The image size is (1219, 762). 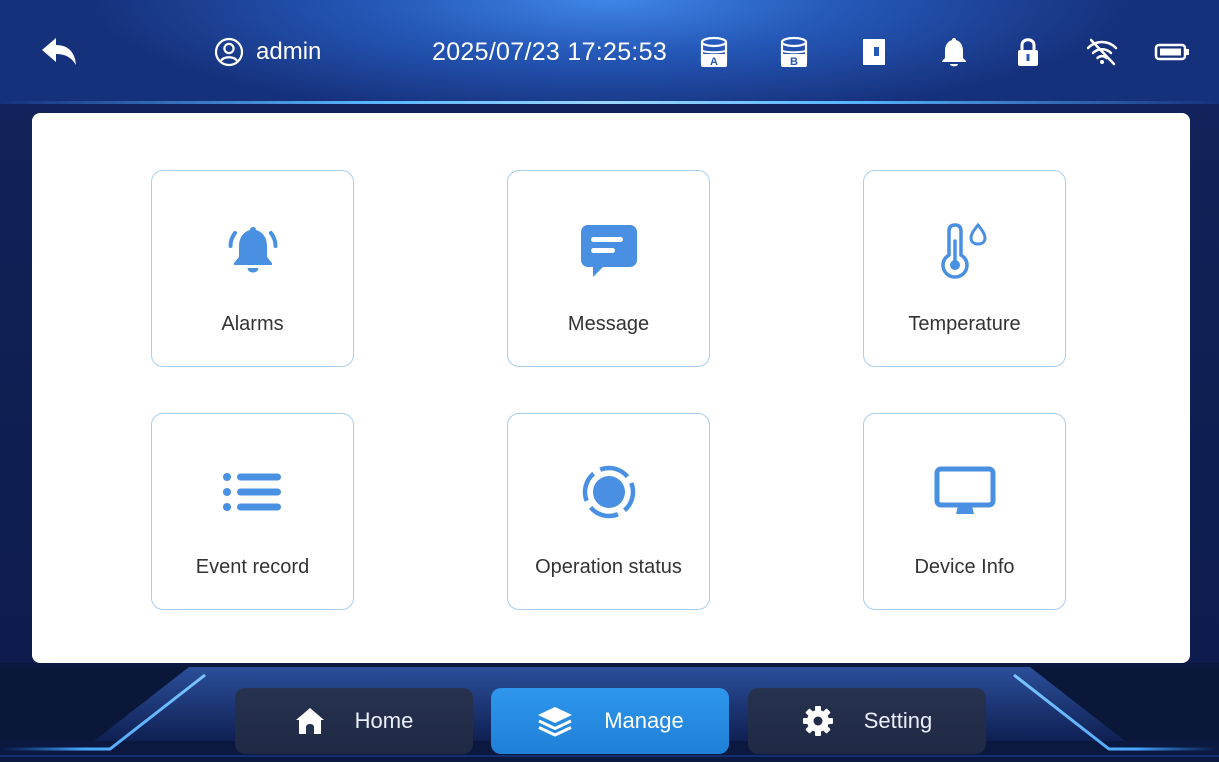 What do you see at coordinates (251, 492) in the screenshot?
I see `list-icon` at bounding box center [251, 492].